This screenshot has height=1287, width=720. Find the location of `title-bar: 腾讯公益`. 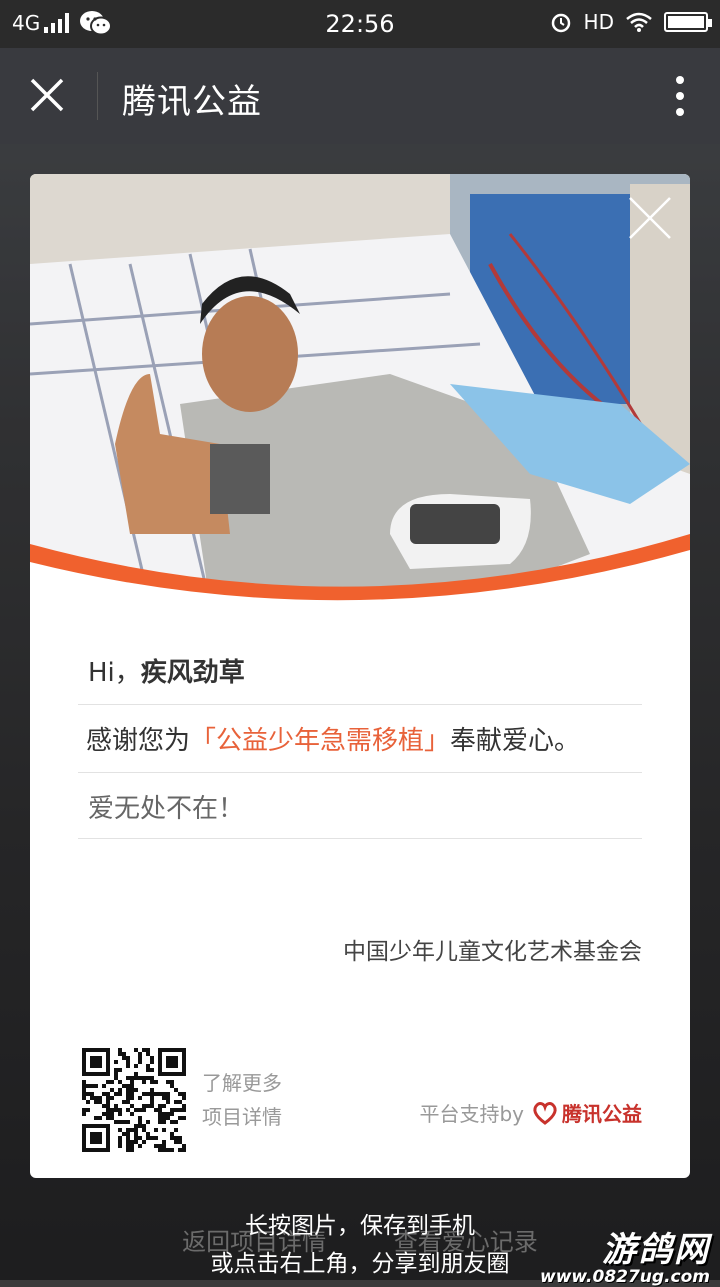

title-bar: 腾讯公益 is located at coordinates (360, 96).